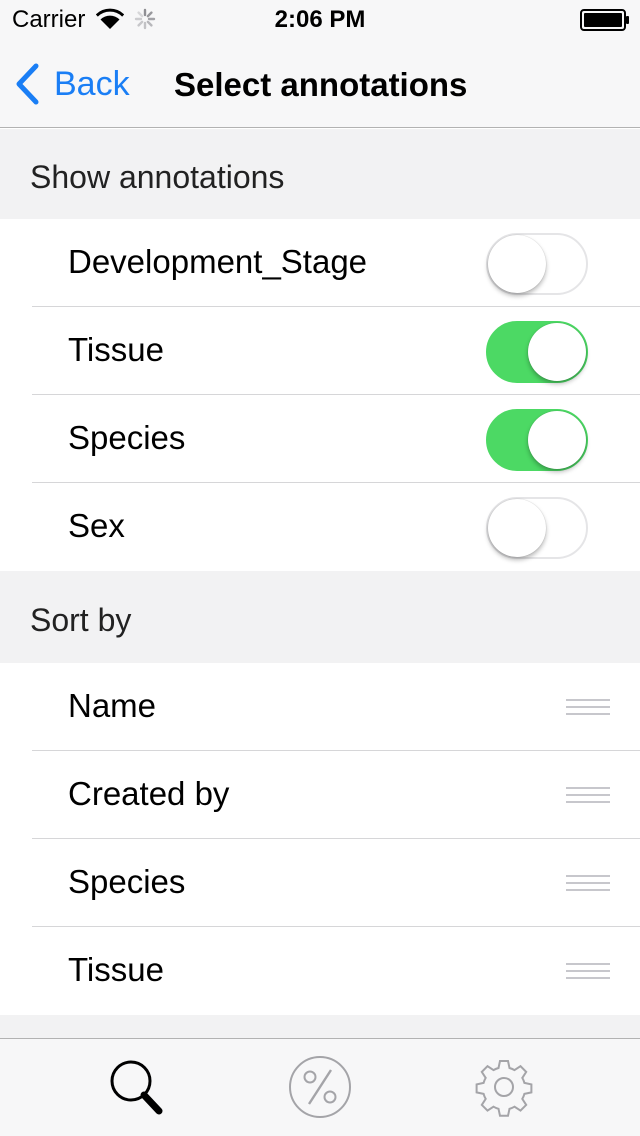  I want to click on page-title: Select annotations, so click(321, 84).